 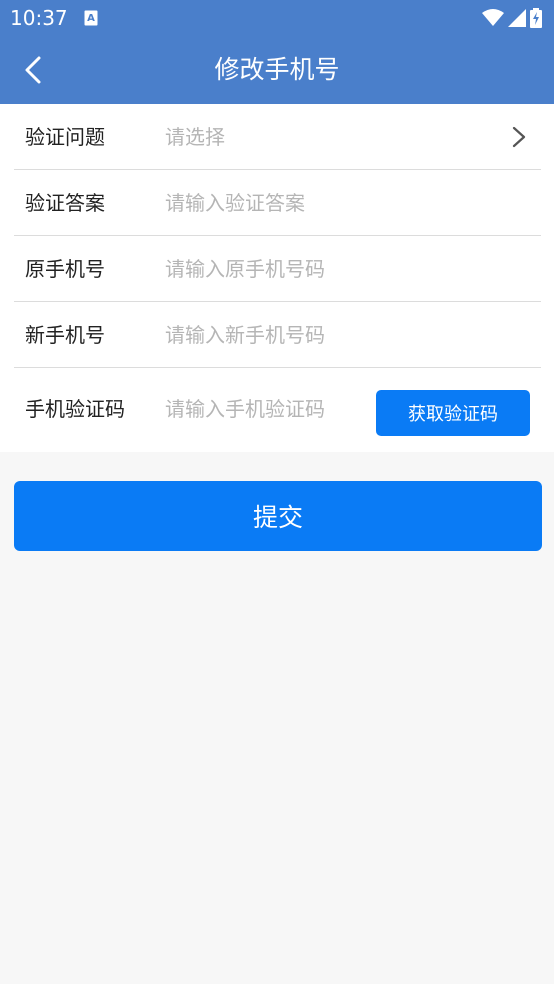 I want to click on new-phone-label: 新手机号, so click(x=65, y=335).